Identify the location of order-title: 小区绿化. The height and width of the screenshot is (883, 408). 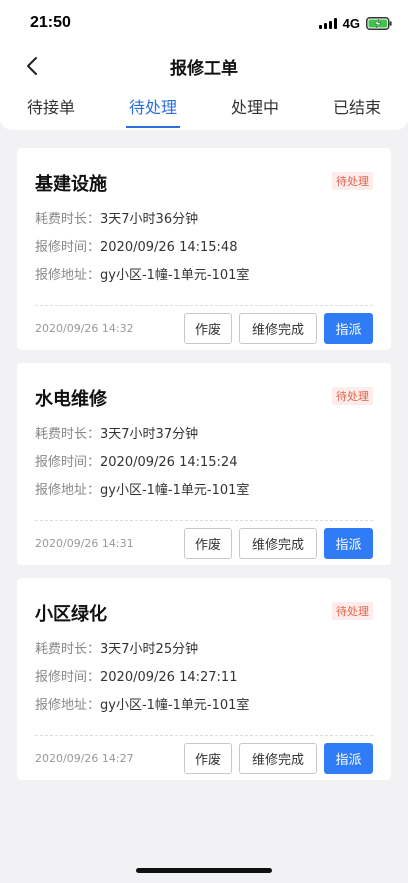
(71, 614).